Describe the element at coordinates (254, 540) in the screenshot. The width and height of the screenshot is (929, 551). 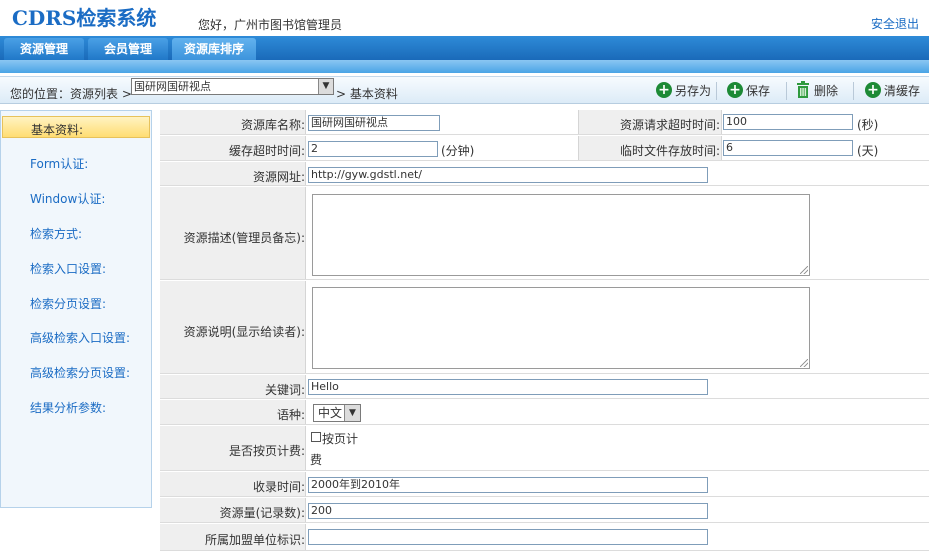
I see `member-unit-id-label: 所属加盟单位标识:` at that location.